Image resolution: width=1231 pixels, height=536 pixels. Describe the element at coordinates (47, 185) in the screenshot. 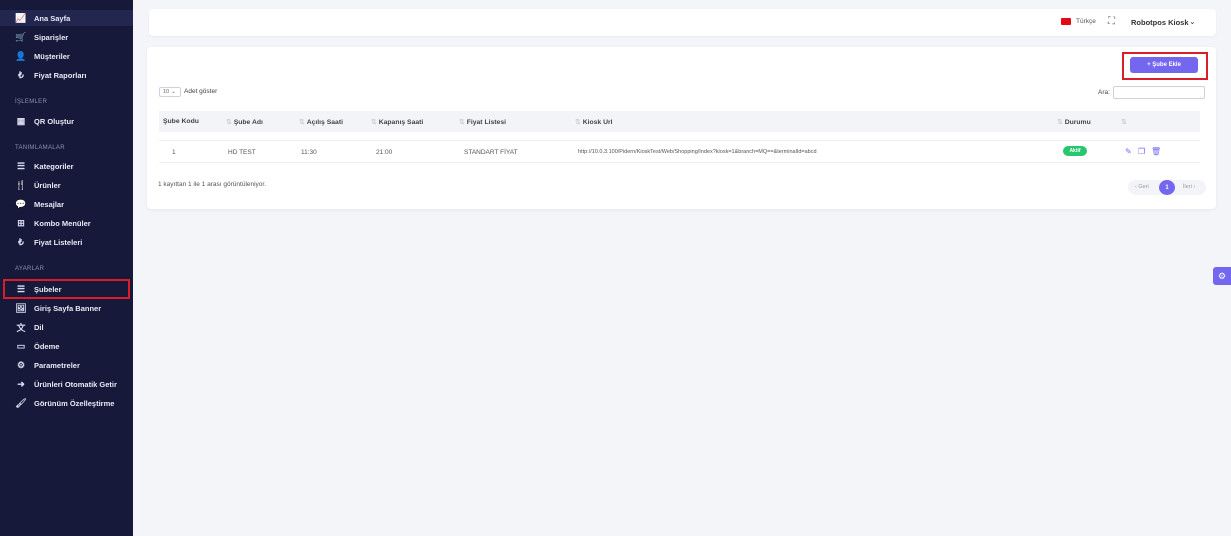

I see `sidebar-item-label: Ürünler` at that location.